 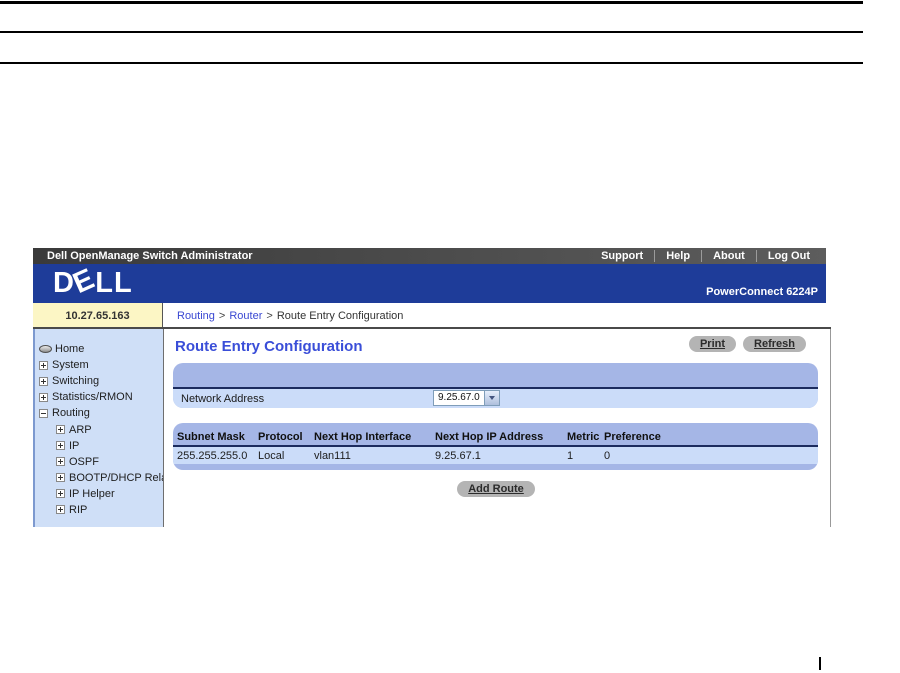 I want to click on network-address-panel: Network Address 9.25.67.0, so click(x=495, y=385).